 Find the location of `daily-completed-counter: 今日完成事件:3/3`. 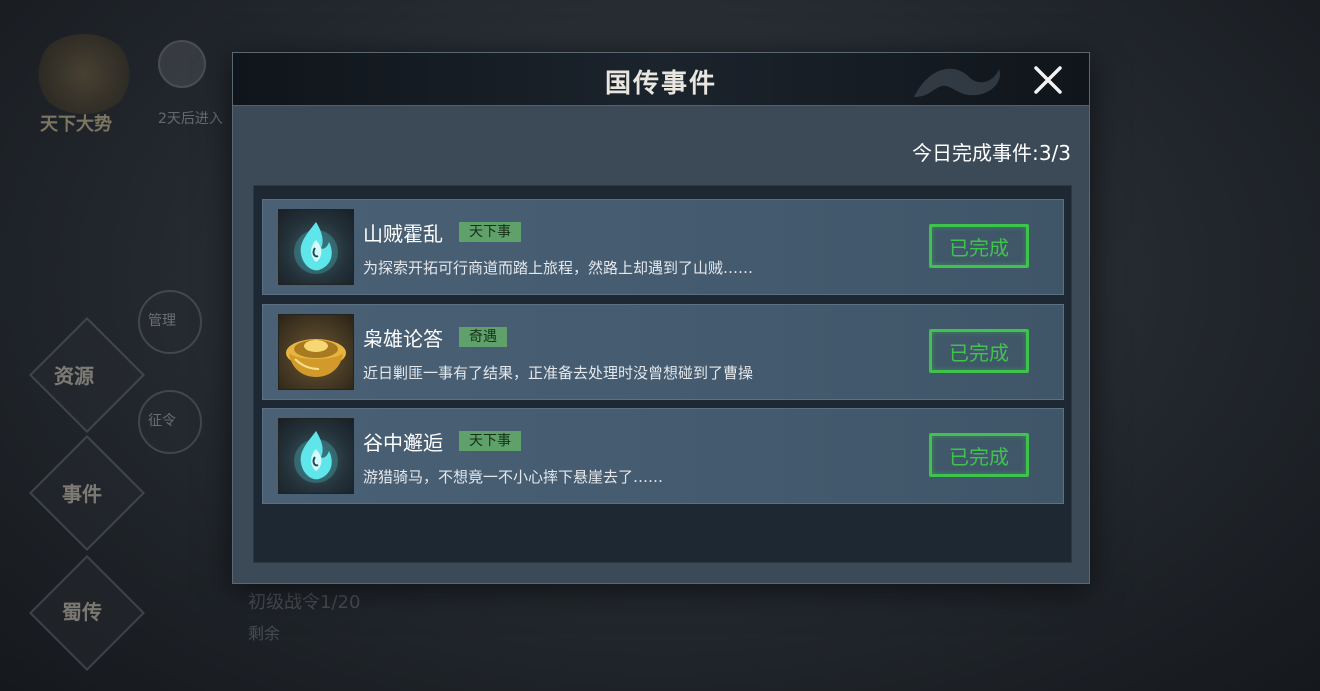

daily-completed-counter: 今日完成事件:3/3 is located at coordinates (991, 151).